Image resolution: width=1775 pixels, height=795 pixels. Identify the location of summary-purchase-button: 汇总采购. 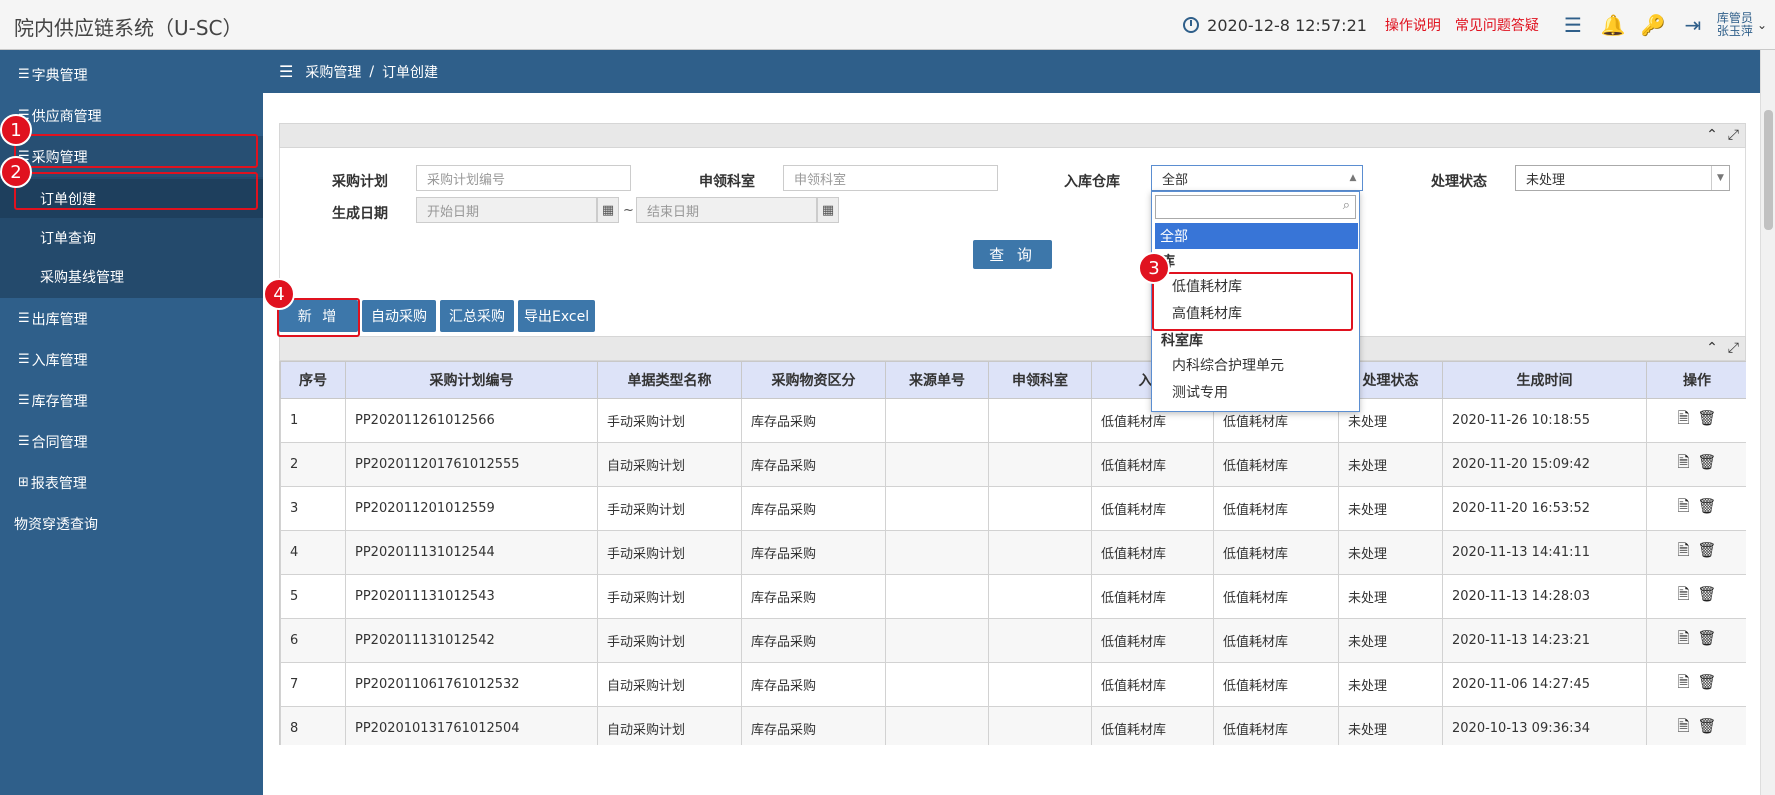
(477, 316).